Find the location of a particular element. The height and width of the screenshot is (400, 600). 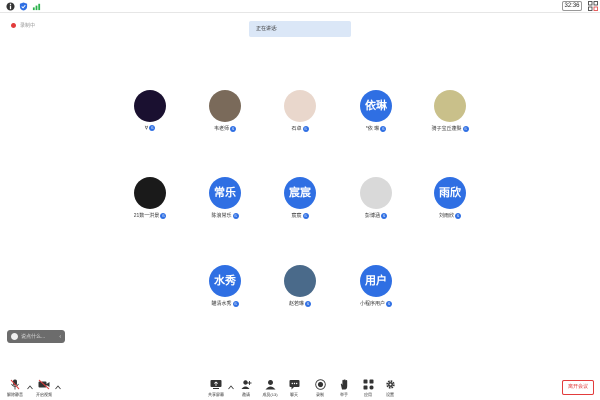

participant-name: 彭博涵 S is located at coordinates (375, 215).